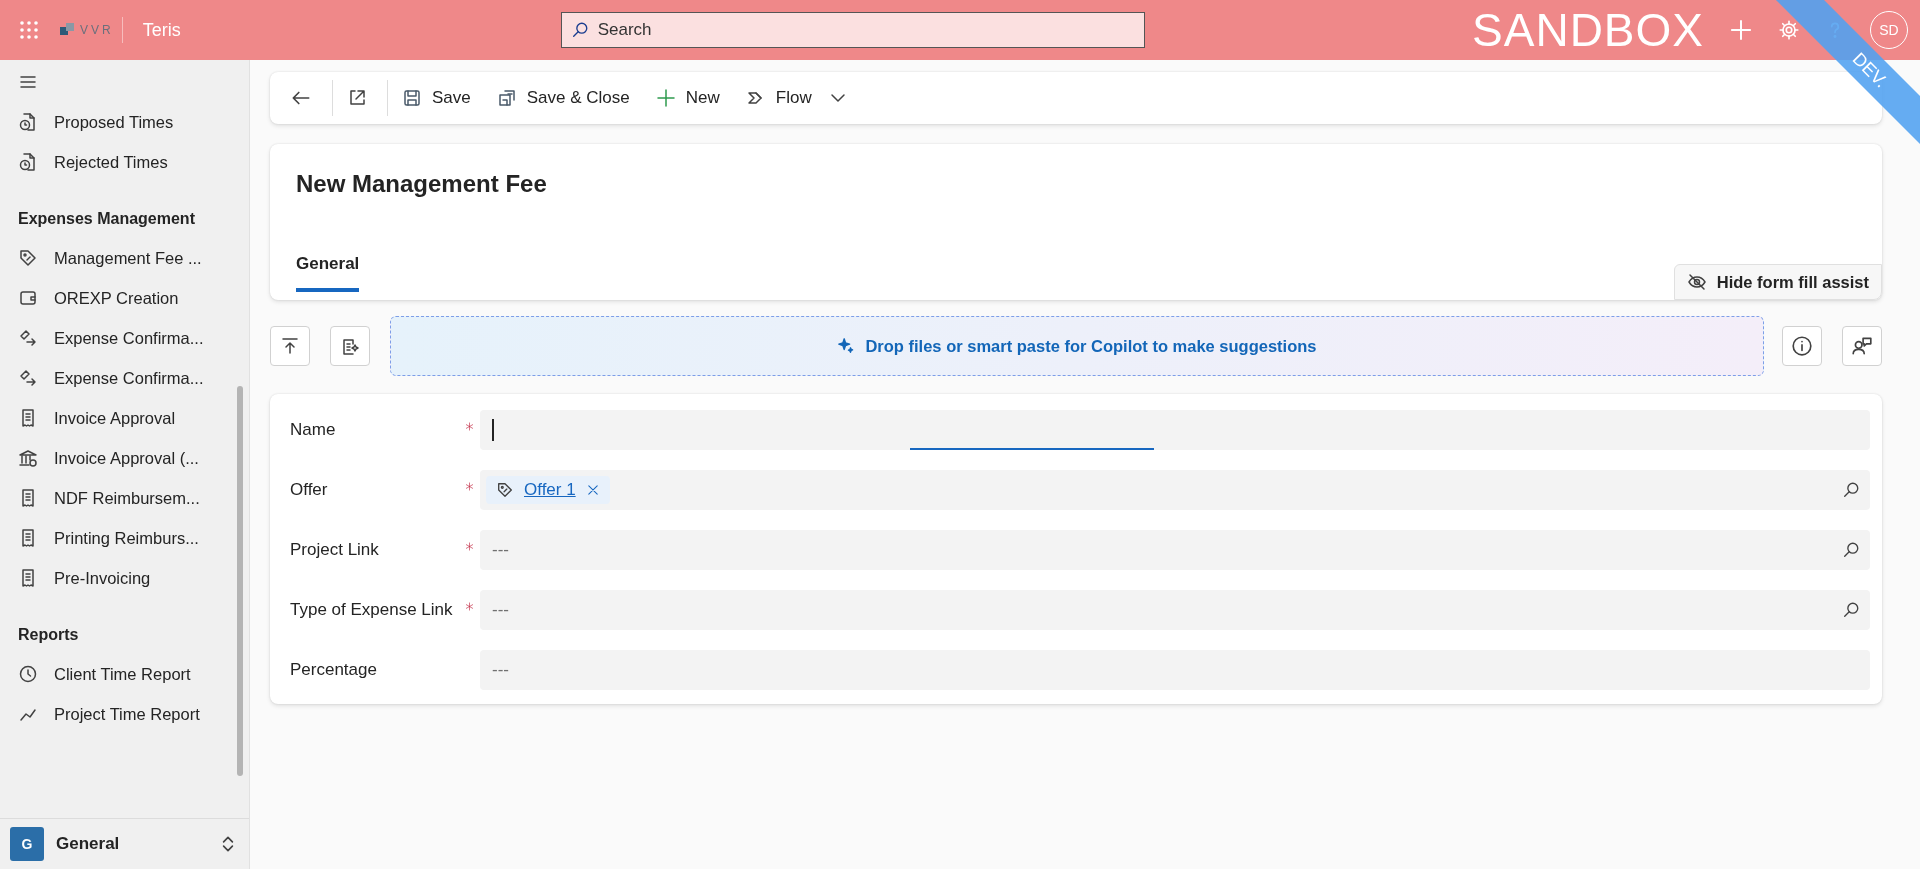 This screenshot has width=1920, height=869. Describe the element at coordinates (124, 578) in the screenshot. I see `sidebar-item: Pre-Invoicing` at that location.